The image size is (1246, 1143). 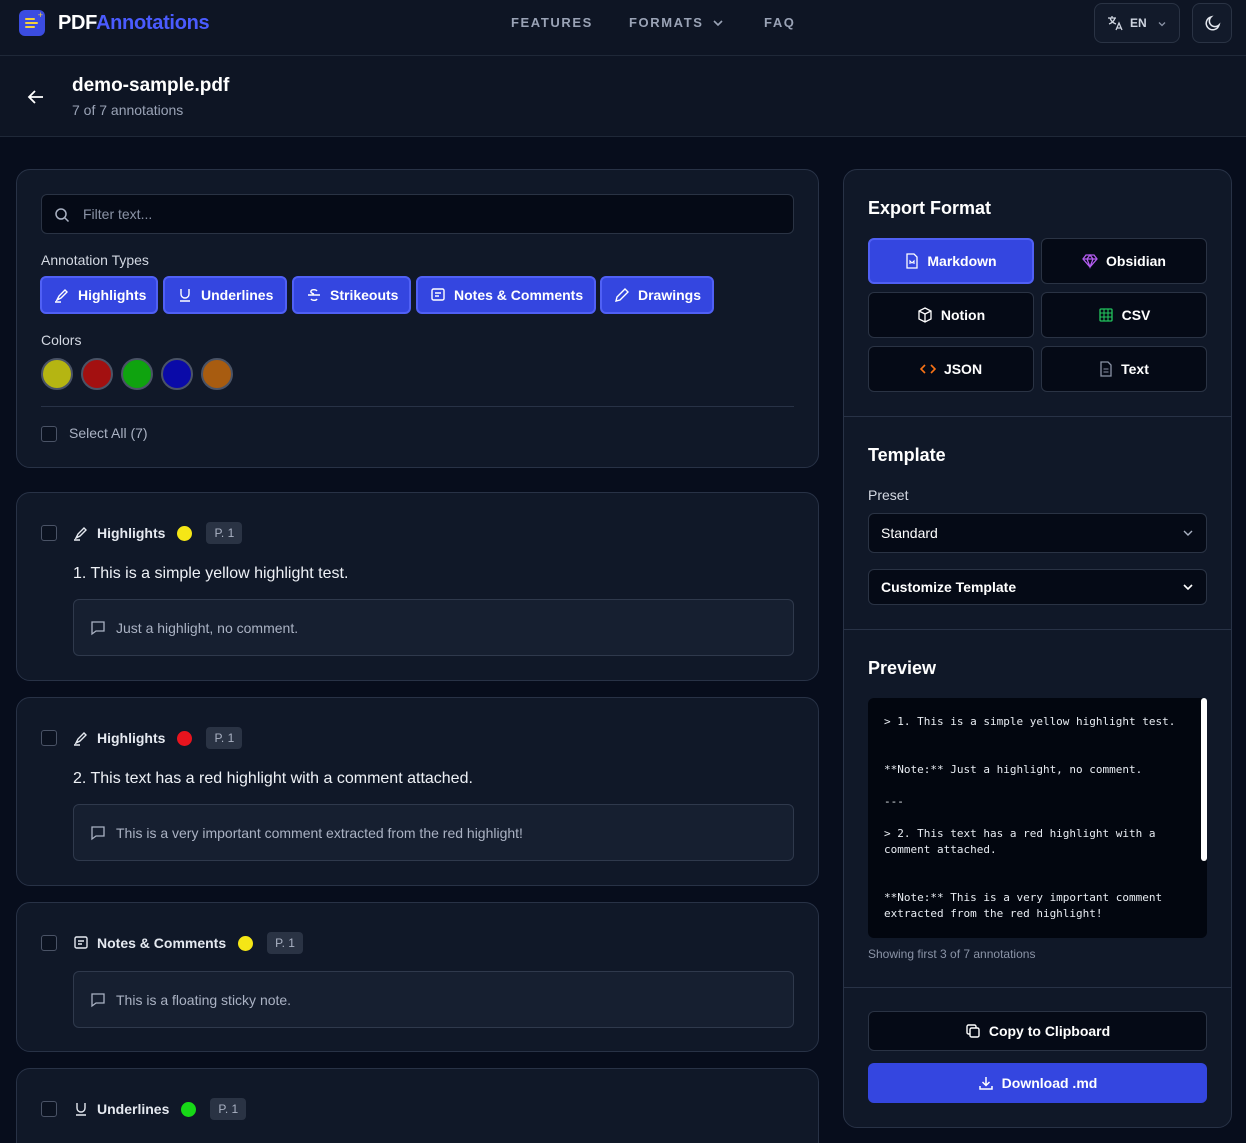 I want to click on copy-to-clipboard-button: Copy to Clipboard, so click(x=1037, y=1031).